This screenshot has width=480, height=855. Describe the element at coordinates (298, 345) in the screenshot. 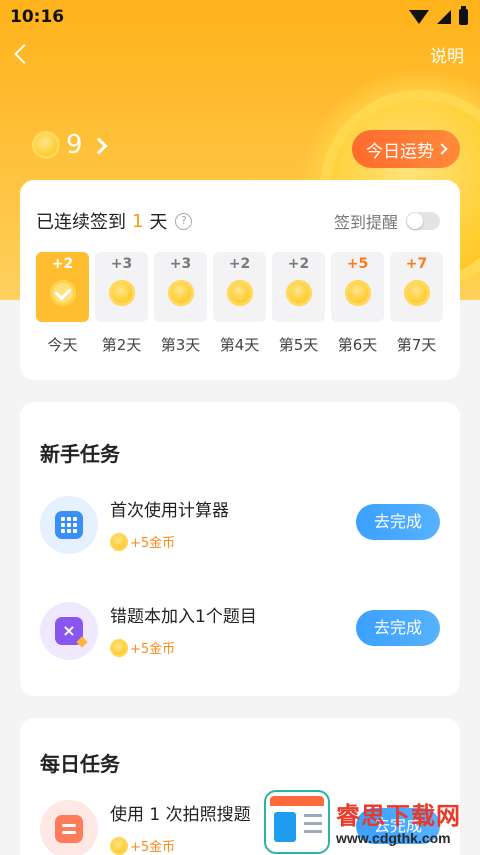

I see `signin-day-label: 第5天` at that location.